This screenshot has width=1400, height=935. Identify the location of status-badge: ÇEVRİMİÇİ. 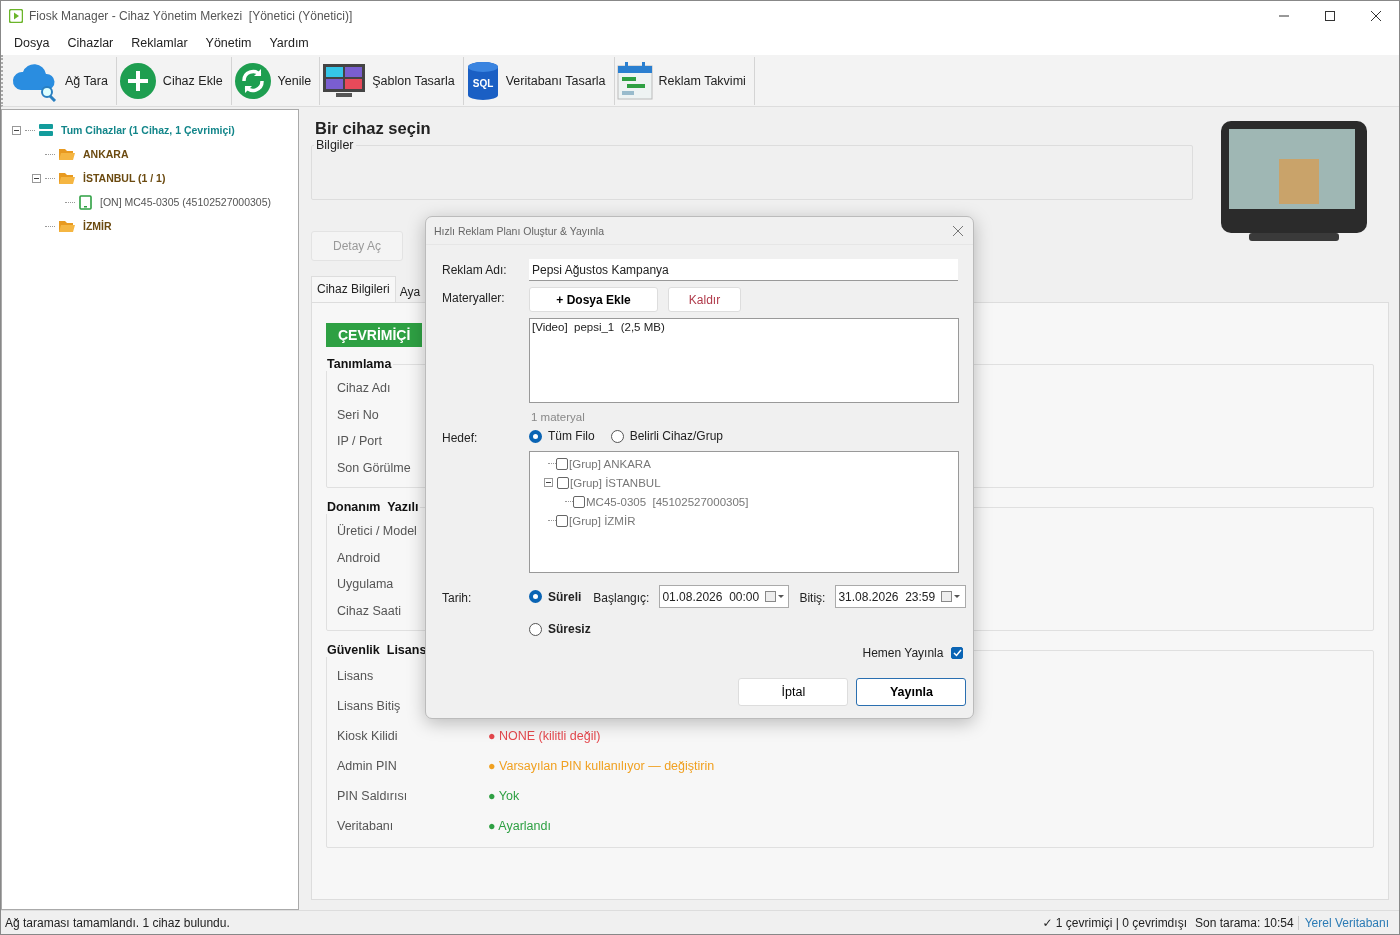
(374, 335).